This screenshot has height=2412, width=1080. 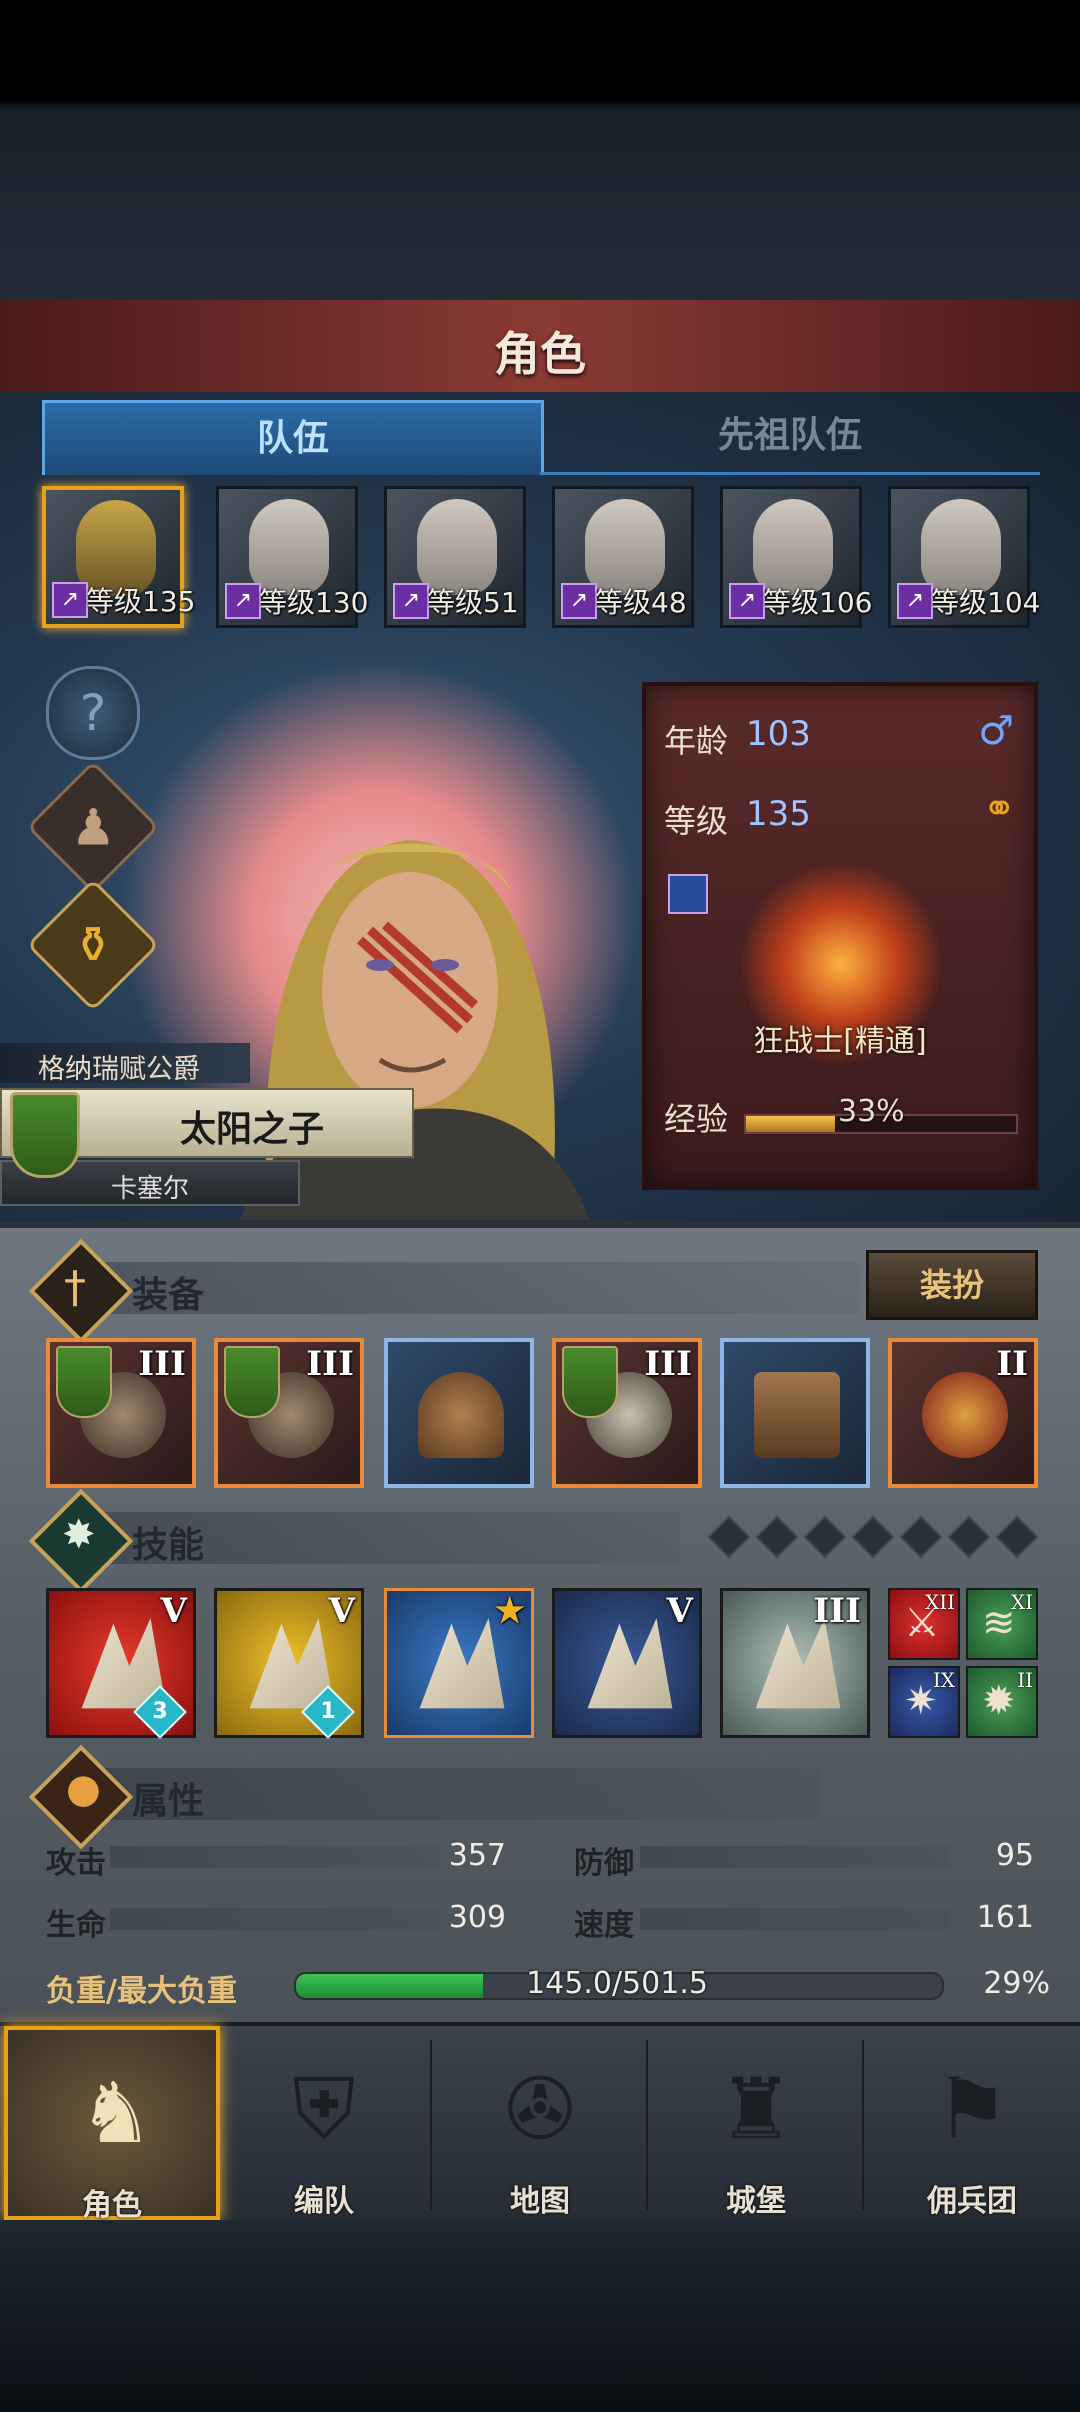 What do you see at coordinates (818, 602) in the screenshot?
I see `roster-level: 等级106` at bounding box center [818, 602].